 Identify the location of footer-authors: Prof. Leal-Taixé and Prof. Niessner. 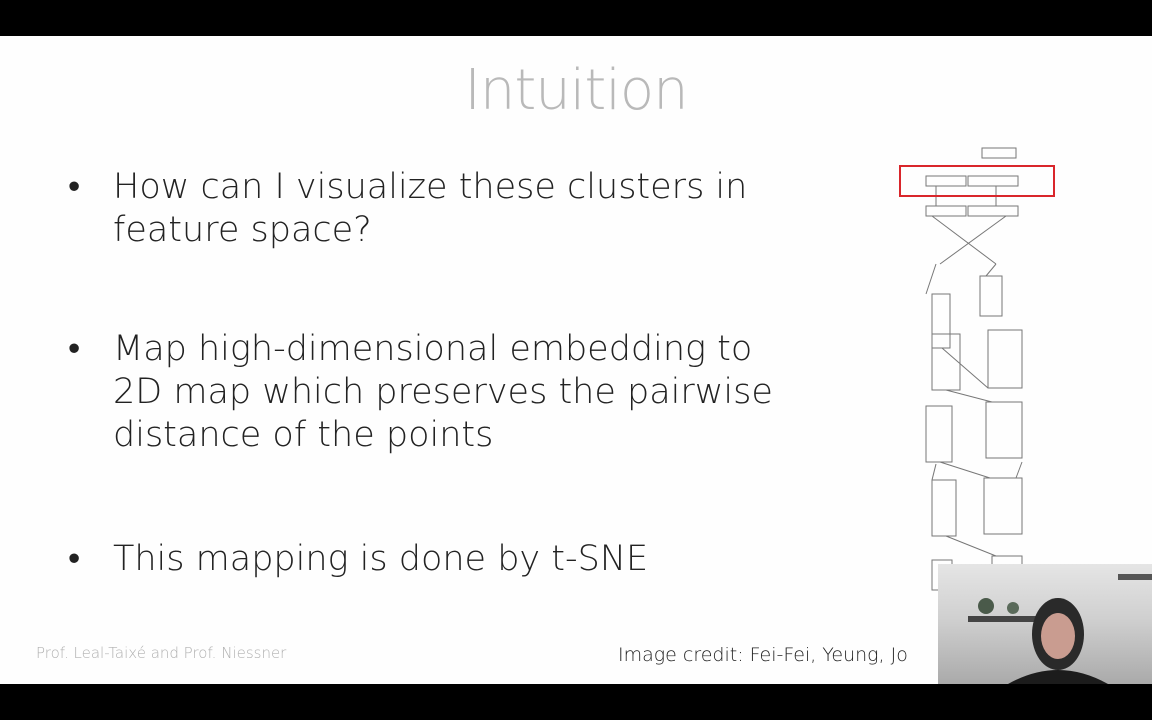
(161, 653).